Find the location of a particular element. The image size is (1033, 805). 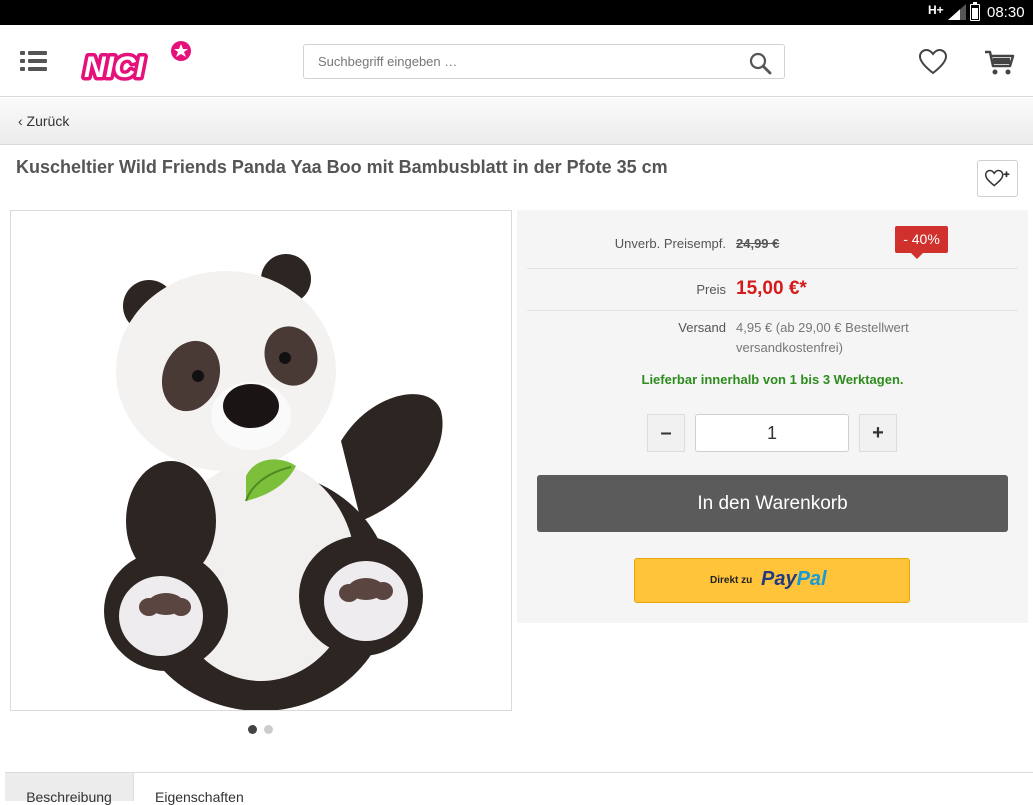

current-price: 15,00 €* is located at coordinates (771, 288).